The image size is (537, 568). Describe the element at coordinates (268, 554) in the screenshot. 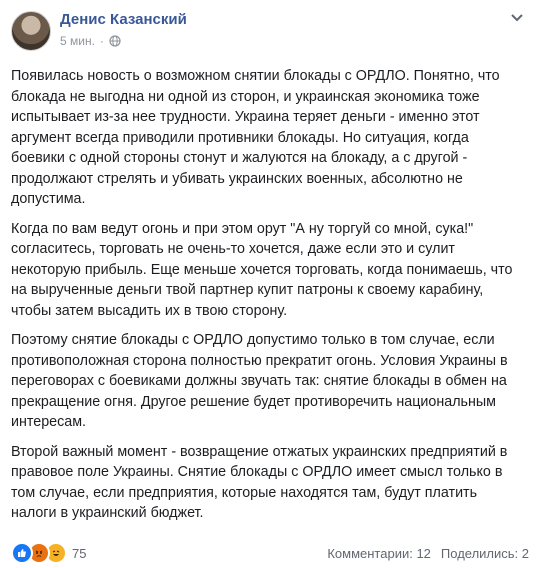

I see `post-footer: 75 Комментарии: 12 Поделились: 2` at that location.